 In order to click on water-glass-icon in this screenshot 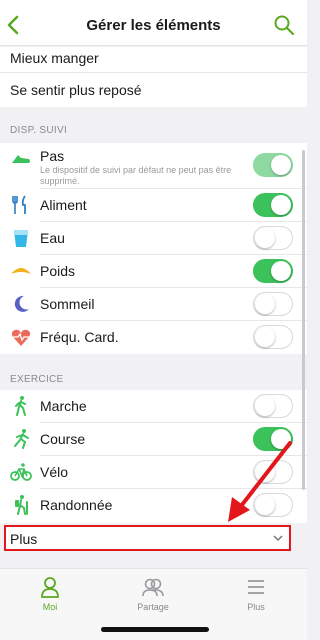, I will do `click(21, 238)`.